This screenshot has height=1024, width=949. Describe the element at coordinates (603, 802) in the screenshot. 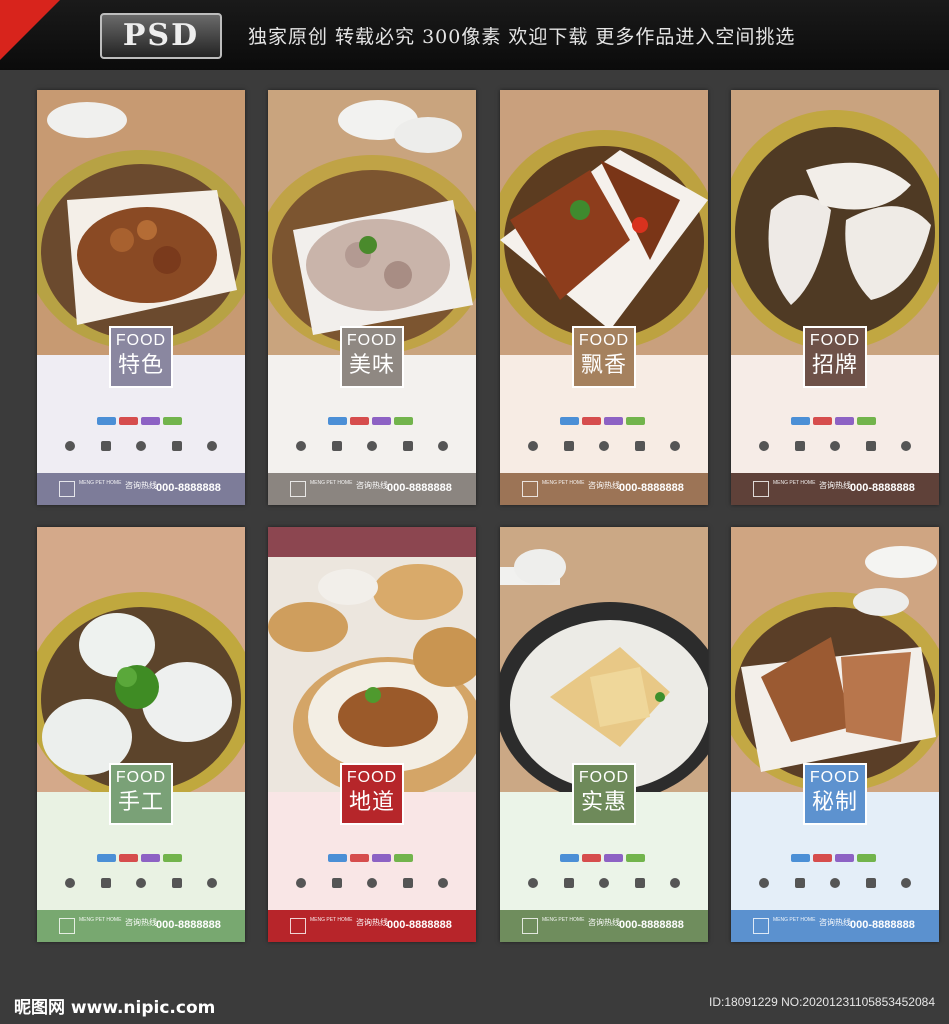

I see `badge-title: 实惠` at that location.